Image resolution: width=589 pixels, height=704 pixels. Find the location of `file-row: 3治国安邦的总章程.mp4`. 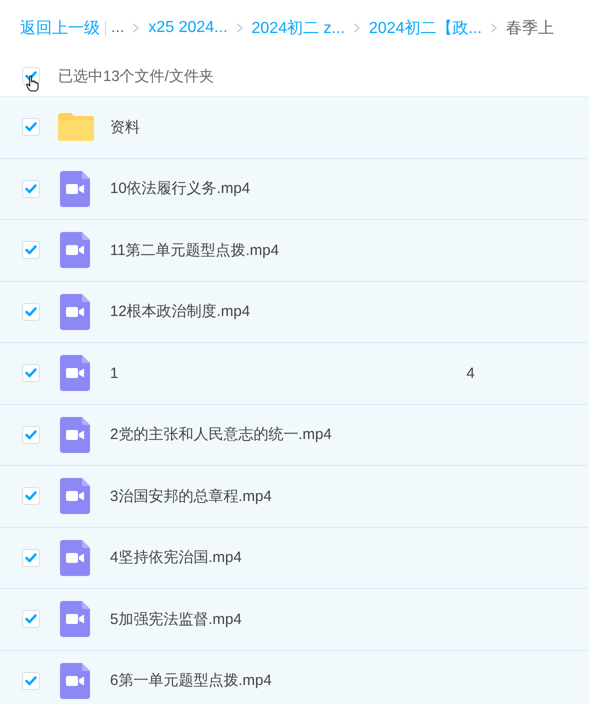

file-row: 3治国安邦的总章程.mp4 is located at coordinates (294, 497).